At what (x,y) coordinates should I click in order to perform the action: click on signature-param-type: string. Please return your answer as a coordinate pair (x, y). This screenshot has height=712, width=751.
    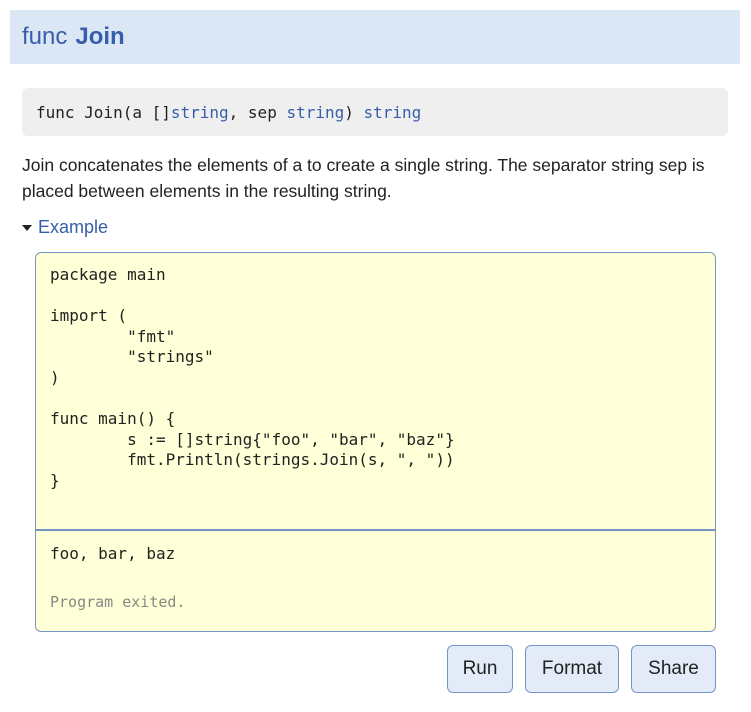
    Looking at the image, I should click on (199, 112).